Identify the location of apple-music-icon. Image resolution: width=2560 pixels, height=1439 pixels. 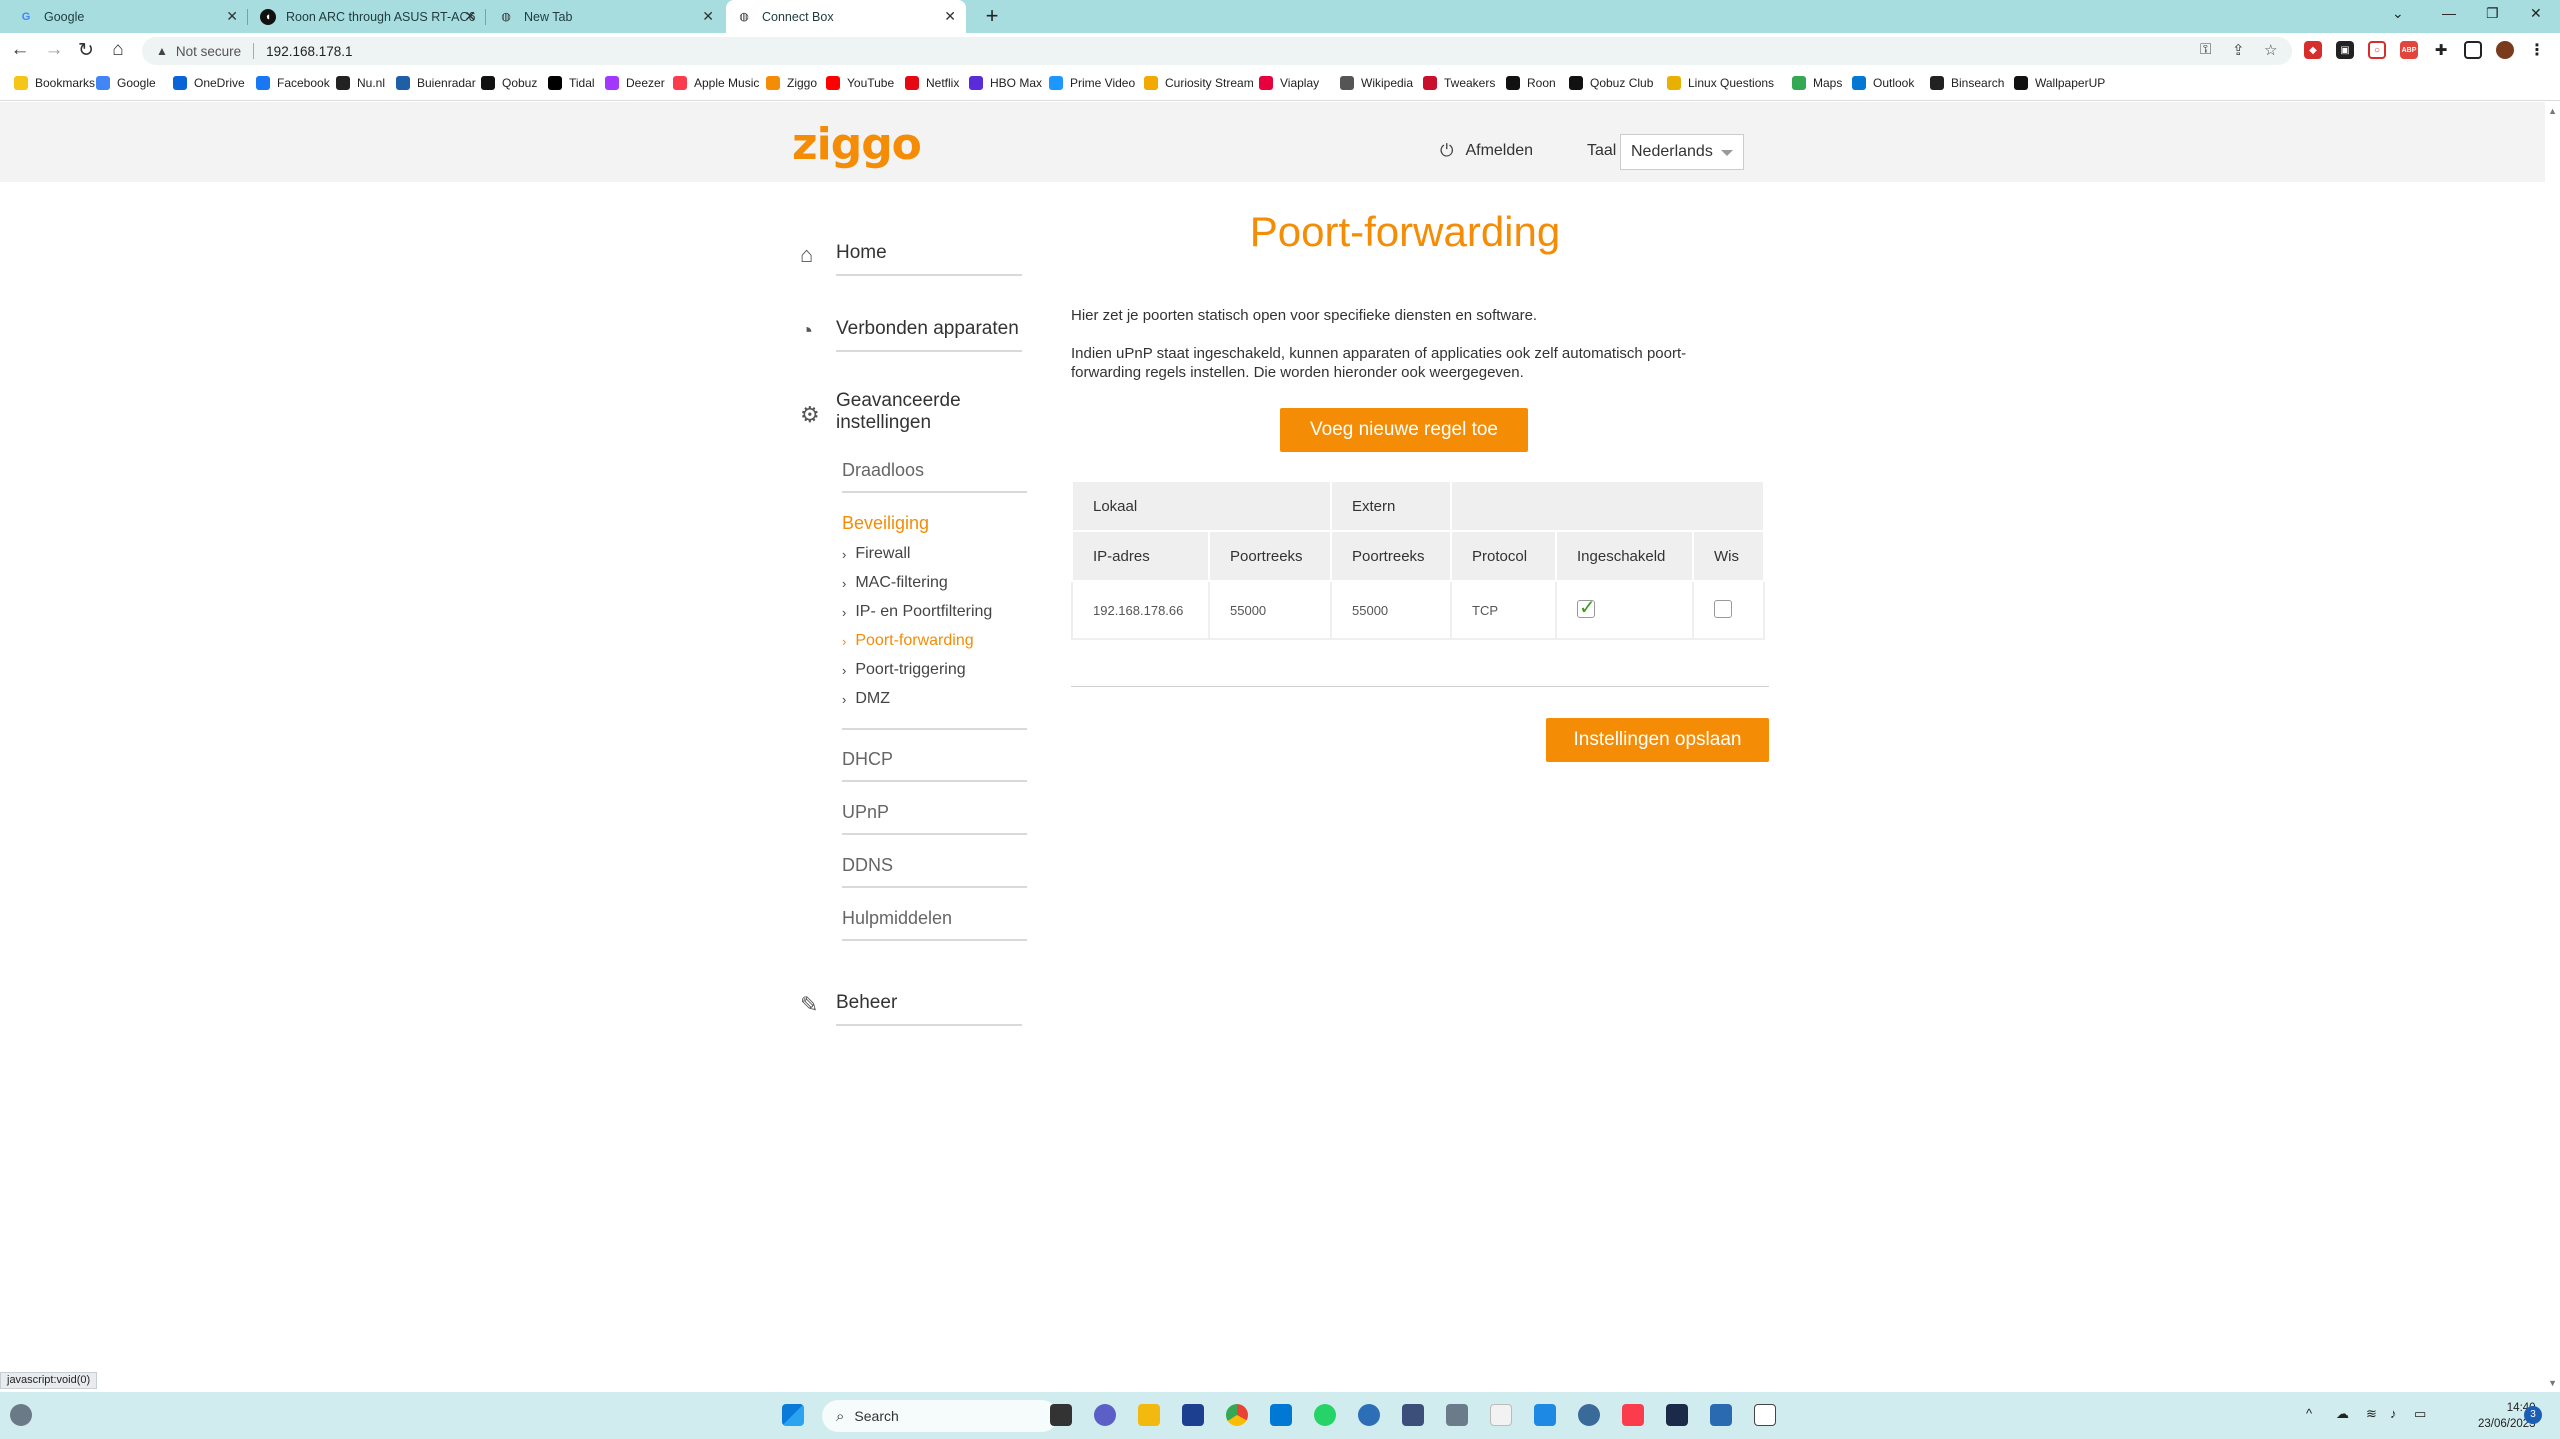
(1633, 1415).